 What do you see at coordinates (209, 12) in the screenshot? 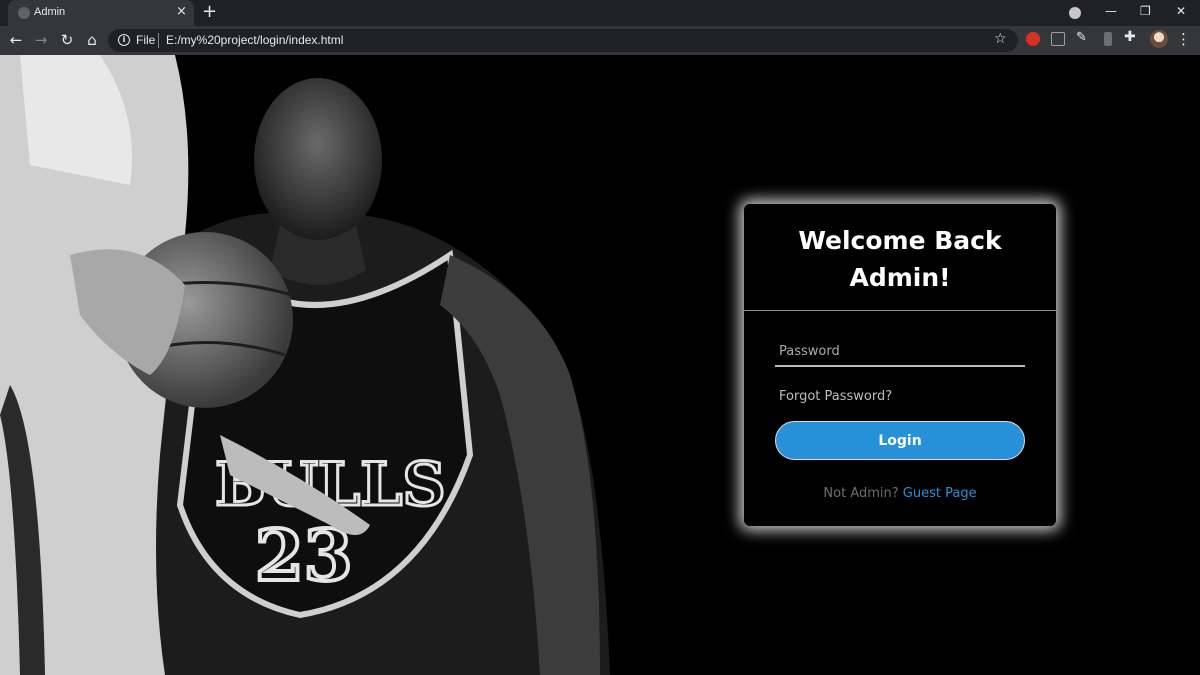
I see `new-tab-button: +` at bounding box center [209, 12].